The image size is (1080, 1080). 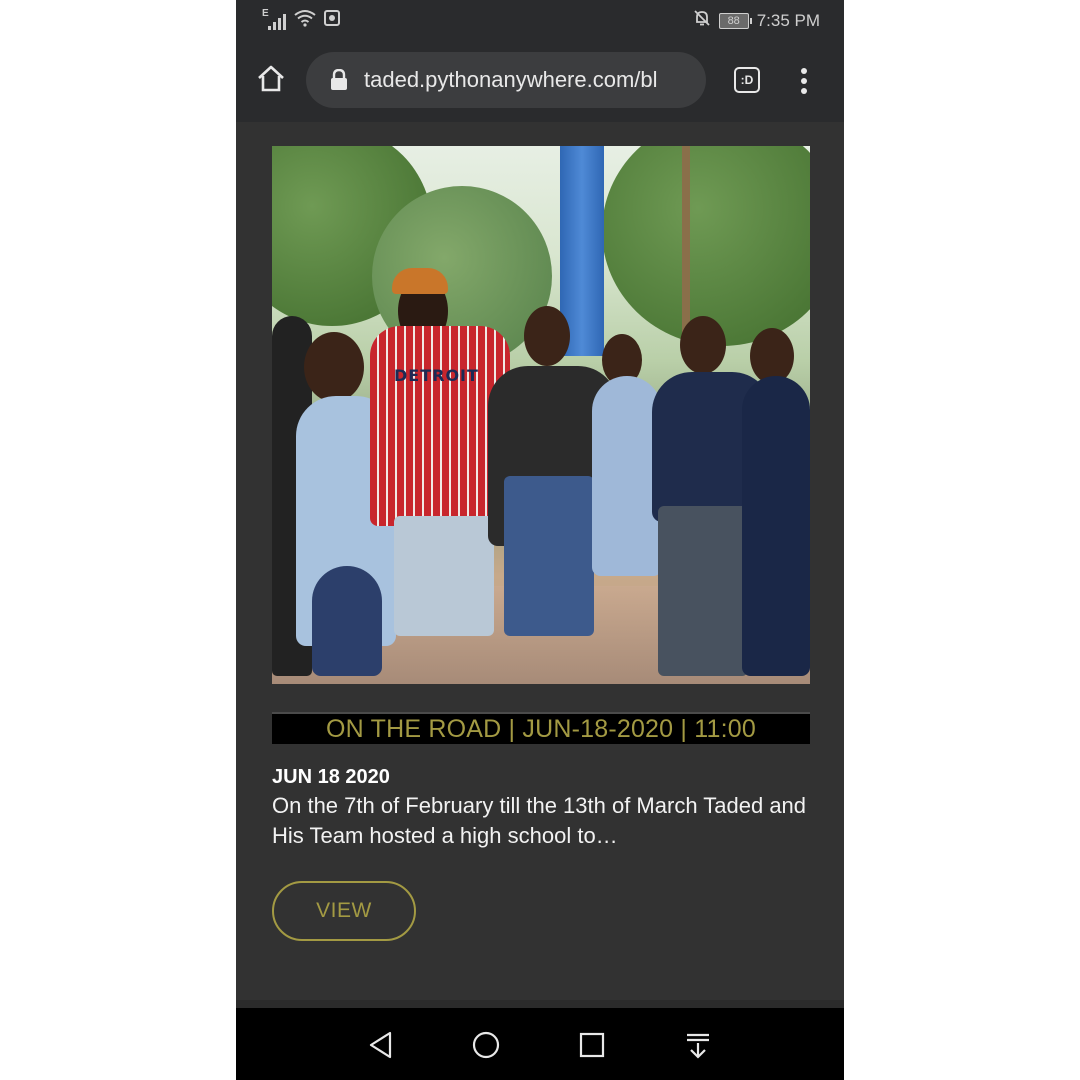 I want to click on post-caption-bar: ON THE ROAD | JUN-18-2020 | 11:00, so click(x=541, y=728).